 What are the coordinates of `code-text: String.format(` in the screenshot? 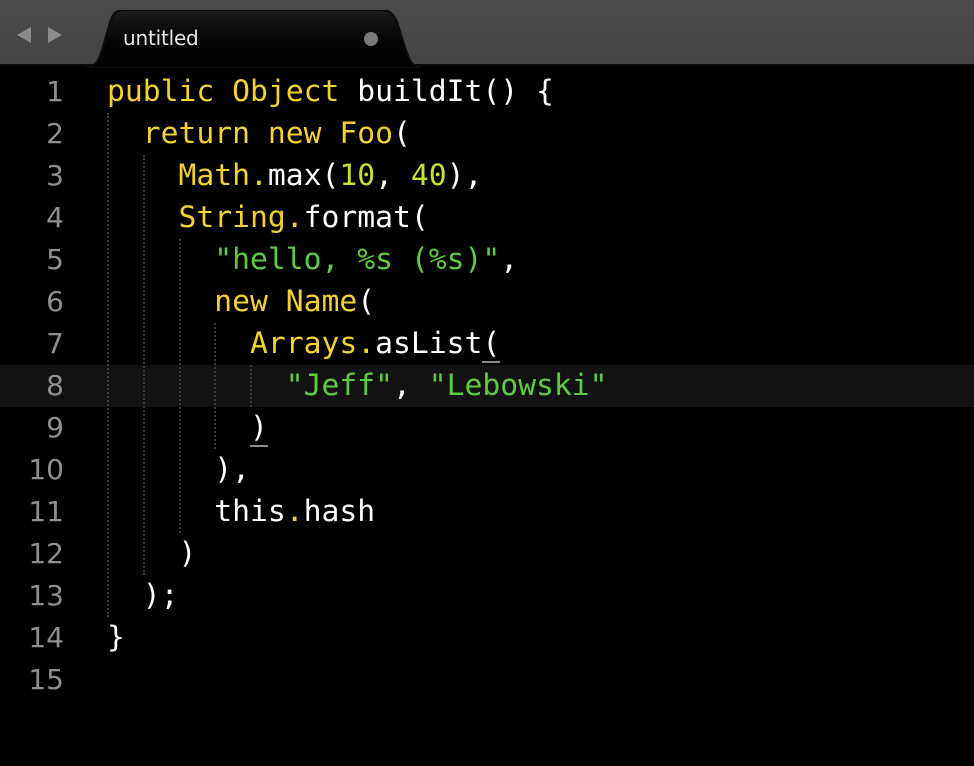 It's located at (268, 218).